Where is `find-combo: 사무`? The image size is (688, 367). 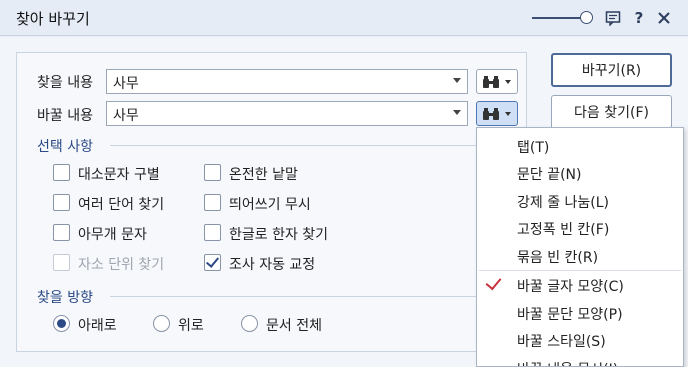 find-combo: 사무 is located at coordinates (287, 81).